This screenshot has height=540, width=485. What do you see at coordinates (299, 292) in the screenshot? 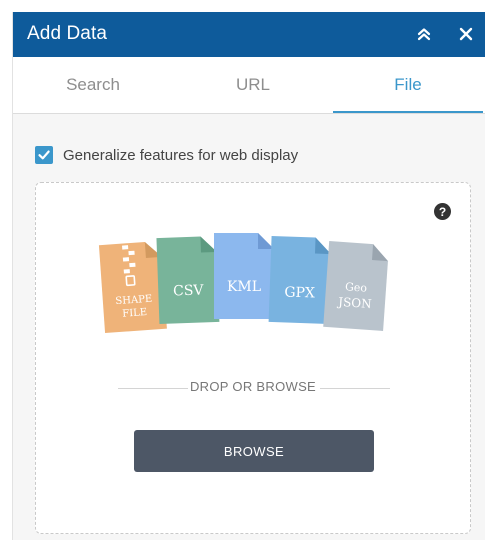
I see `file-type-label-gpx: GPX` at bounding box center [299, 292].